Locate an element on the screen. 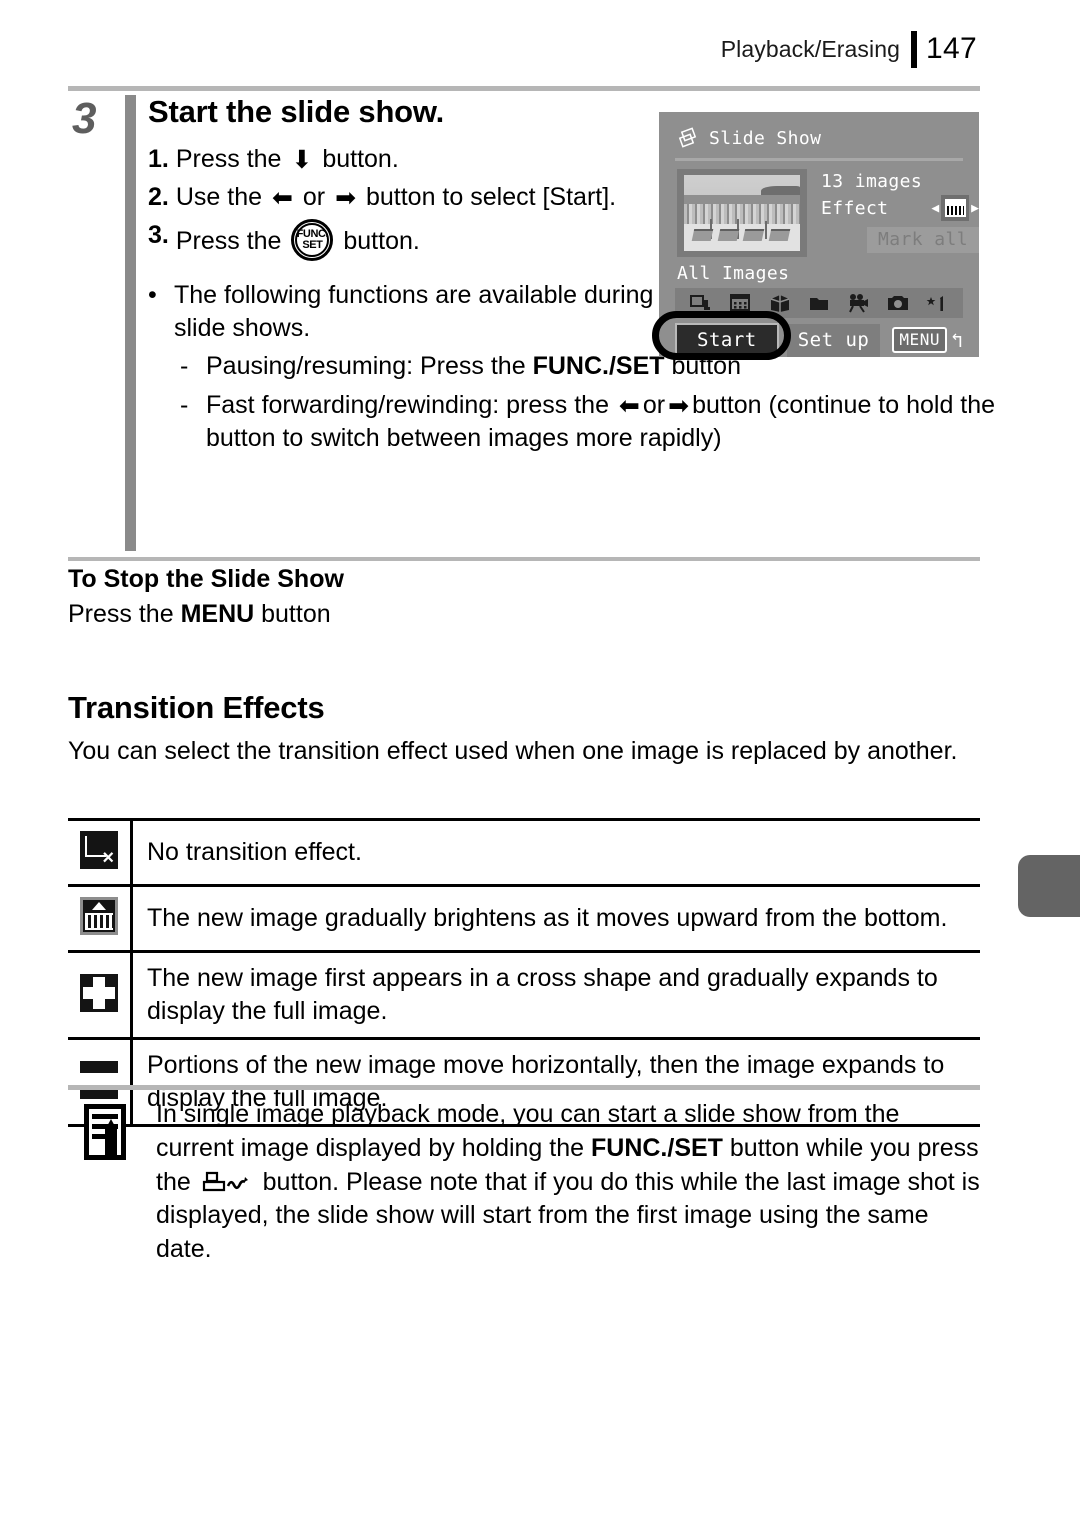 The height and width of the screenshot is (1521, 1080). dash-2-prefix: Fast forwarding/rewinding: press the is located at coordinates (411, 405).